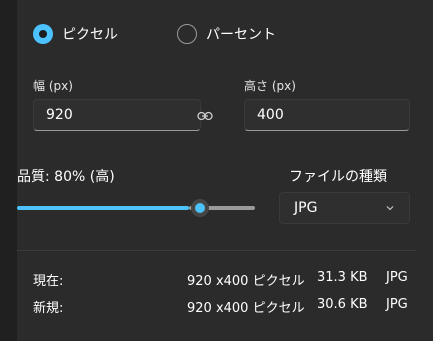 The width and height of the screenshot is (433, 341). I want to click on radio-percent: パーセント, so click(226, 34).